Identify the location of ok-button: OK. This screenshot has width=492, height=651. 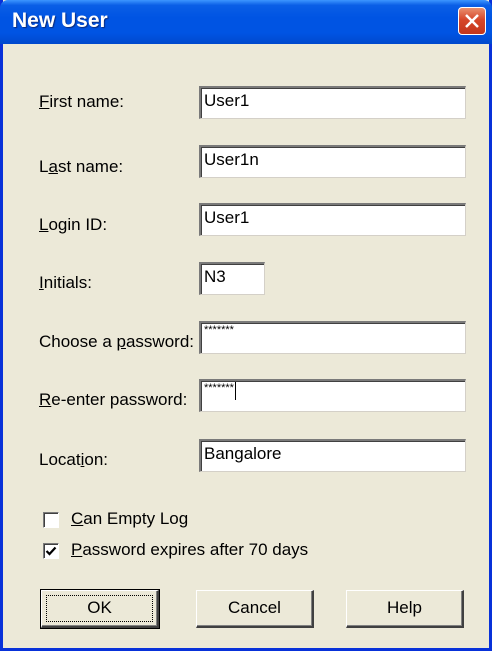
(100, 609).